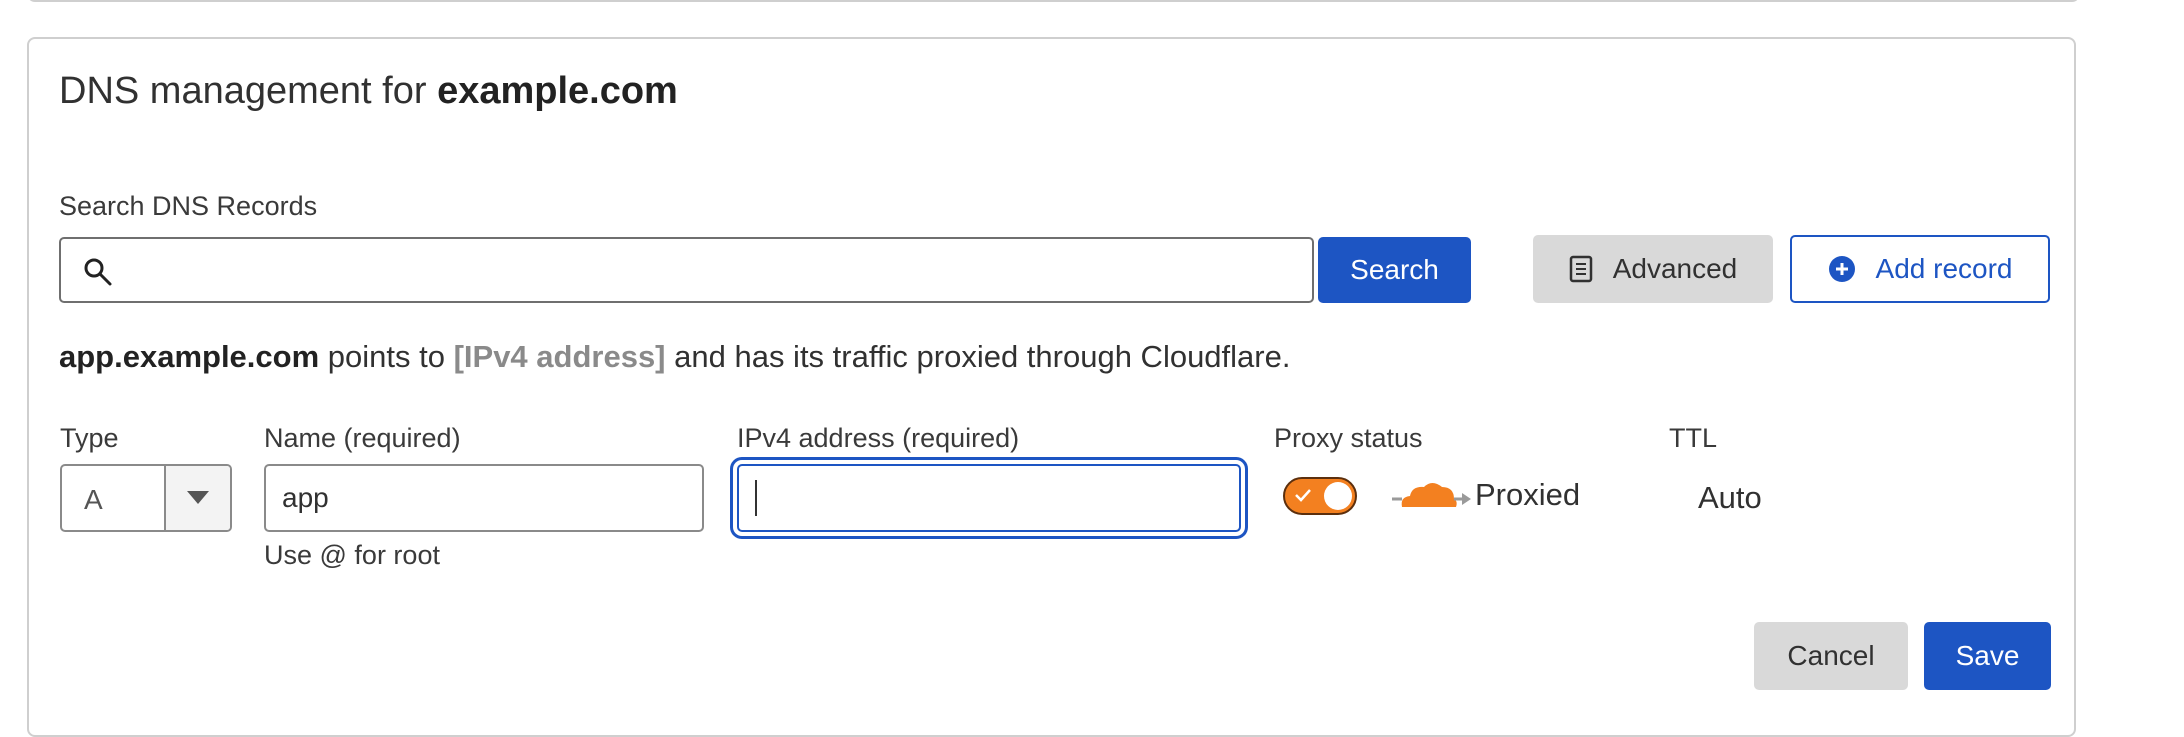 The image size is (2184, 737). Describe the element at coordinates (89, 438) in the screenshot. I see `type-label: Type` at that location.